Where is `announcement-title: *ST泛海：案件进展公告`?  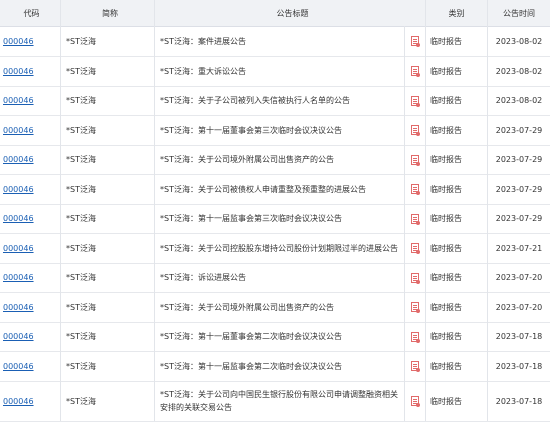
announcement-title: *ST泛海：案件进展公告 is located at coordinates (203, 41).